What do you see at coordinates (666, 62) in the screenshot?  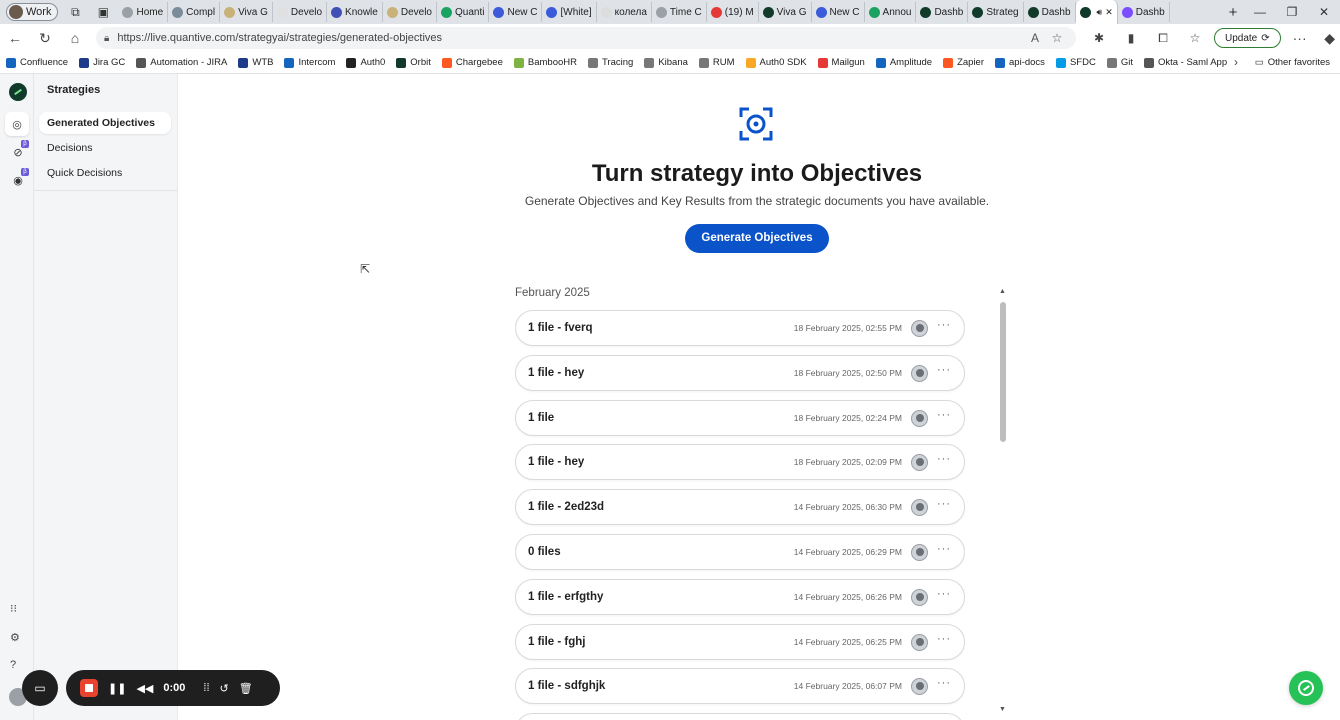 I see `bookmark-item: Kibana` at bounding box center [666, 62].